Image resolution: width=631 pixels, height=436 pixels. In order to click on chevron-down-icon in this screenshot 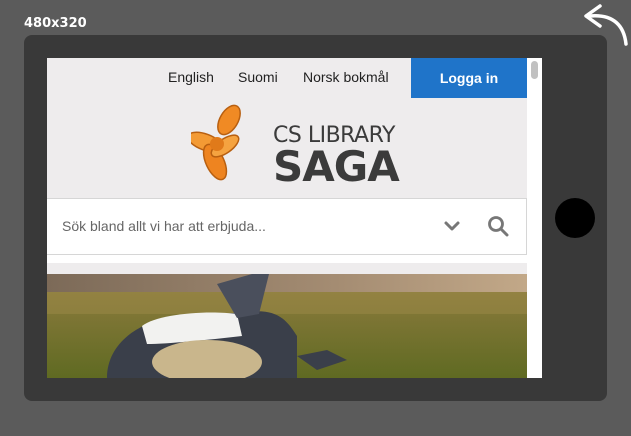, I will do `click(452, 226)`.